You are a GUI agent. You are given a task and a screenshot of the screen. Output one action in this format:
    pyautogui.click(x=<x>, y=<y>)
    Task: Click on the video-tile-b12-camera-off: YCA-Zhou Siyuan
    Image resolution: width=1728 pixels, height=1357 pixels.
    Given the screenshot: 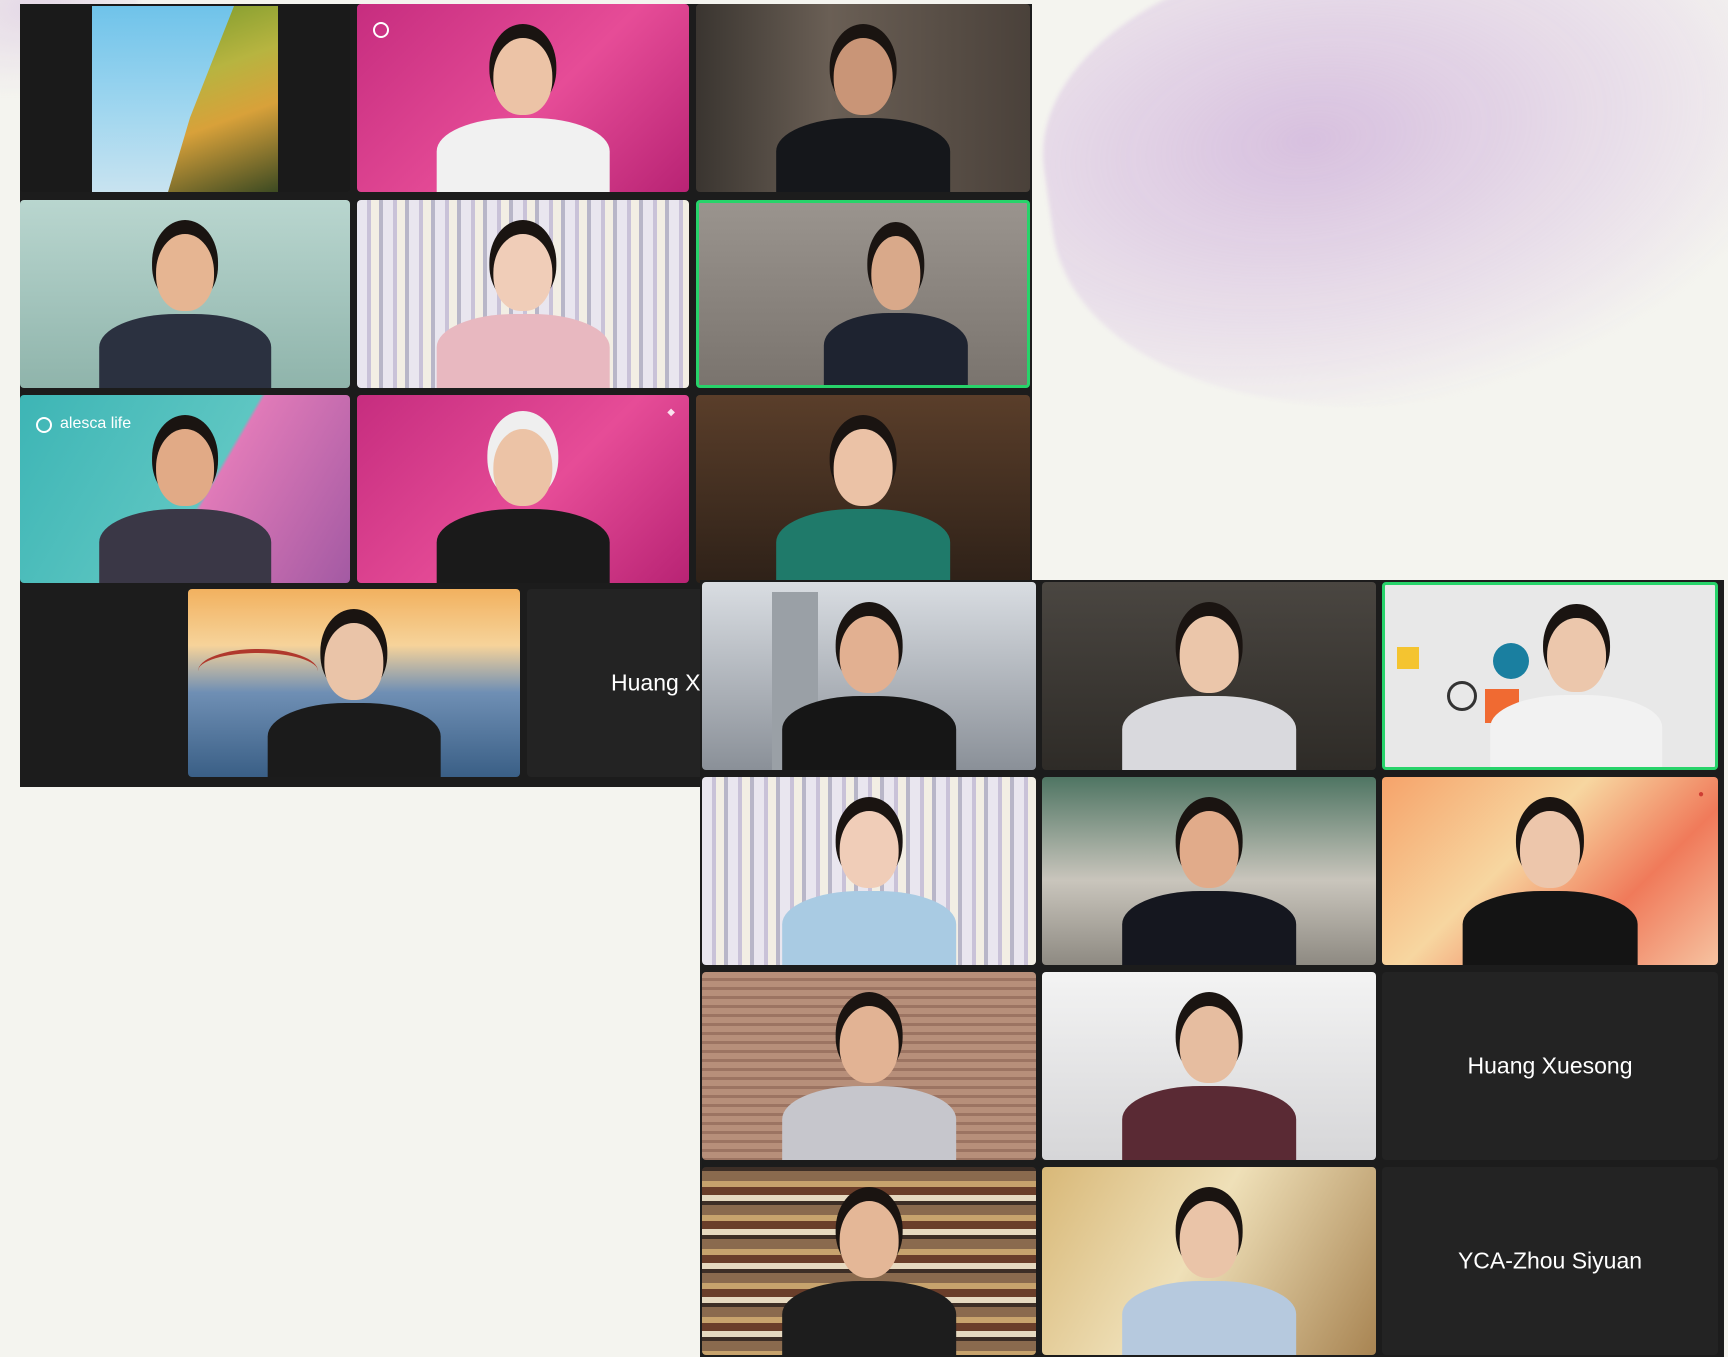 What is the action you would take?
    pyautogui.click(x=1550, y=1261)
    